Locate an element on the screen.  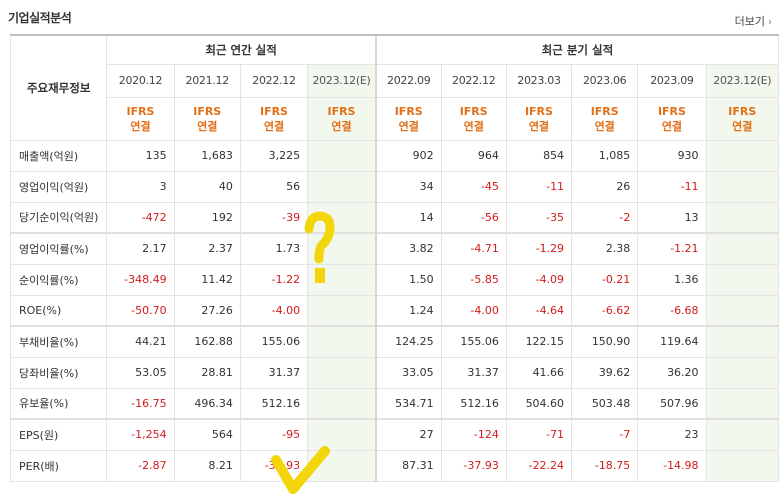
table-cell: 507.96 is located at coordinates (672, 403).